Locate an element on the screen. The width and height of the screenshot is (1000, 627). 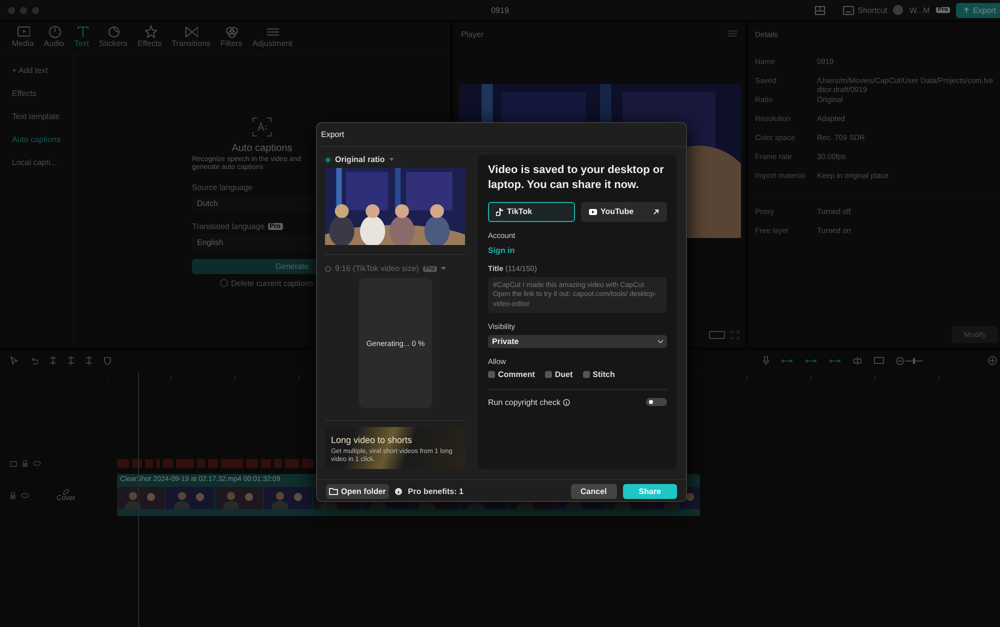
promo-title: Long video to shorts is located at coordinates (372, 440).